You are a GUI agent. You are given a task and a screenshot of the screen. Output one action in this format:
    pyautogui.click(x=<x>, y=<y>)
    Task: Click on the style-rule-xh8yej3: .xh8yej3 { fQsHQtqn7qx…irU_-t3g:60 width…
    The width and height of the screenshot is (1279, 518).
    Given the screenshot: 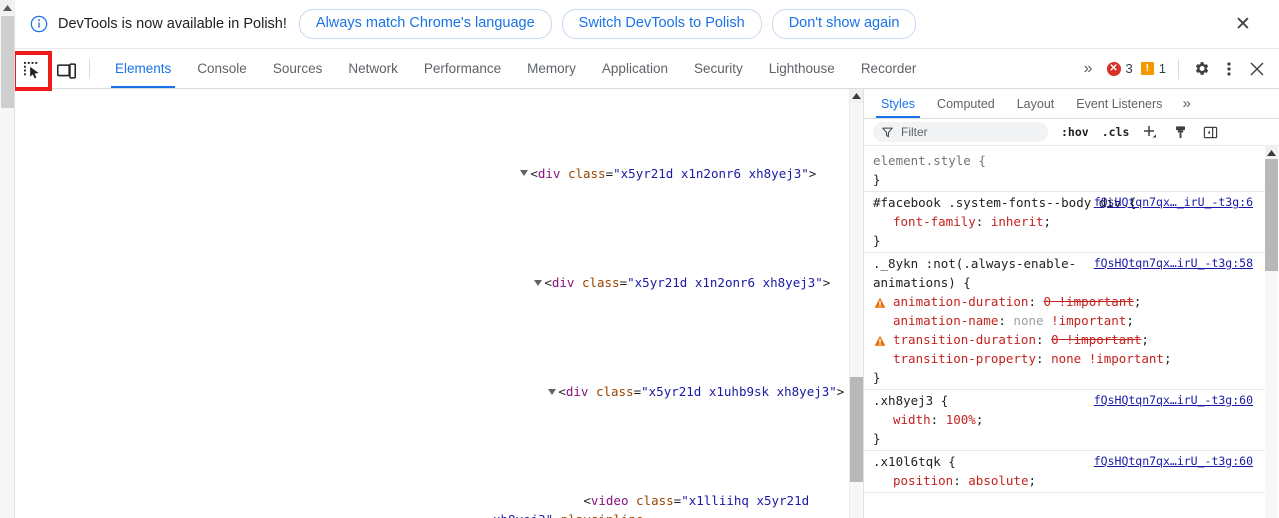 What is the action you would take?
    pyautogui.click(x=1064, y=420)
    